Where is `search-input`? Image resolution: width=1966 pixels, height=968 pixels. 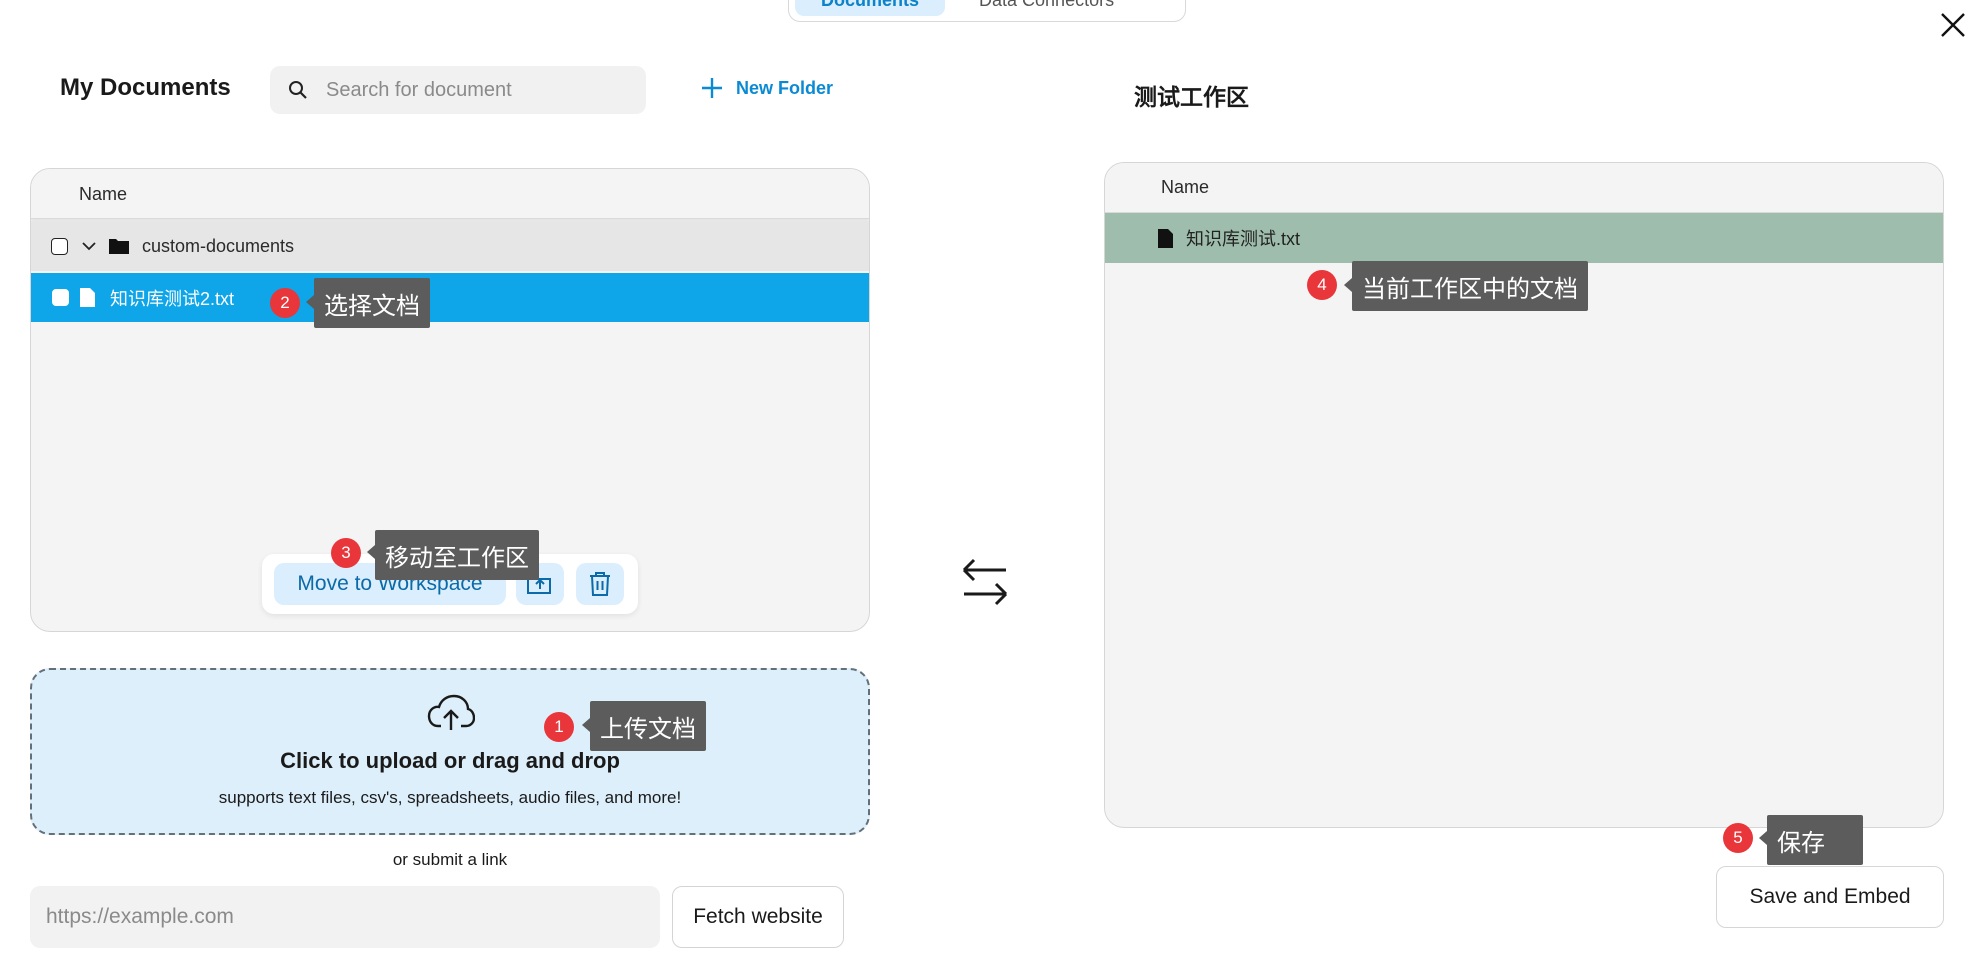
search-input is located at coordinates (474, 90).